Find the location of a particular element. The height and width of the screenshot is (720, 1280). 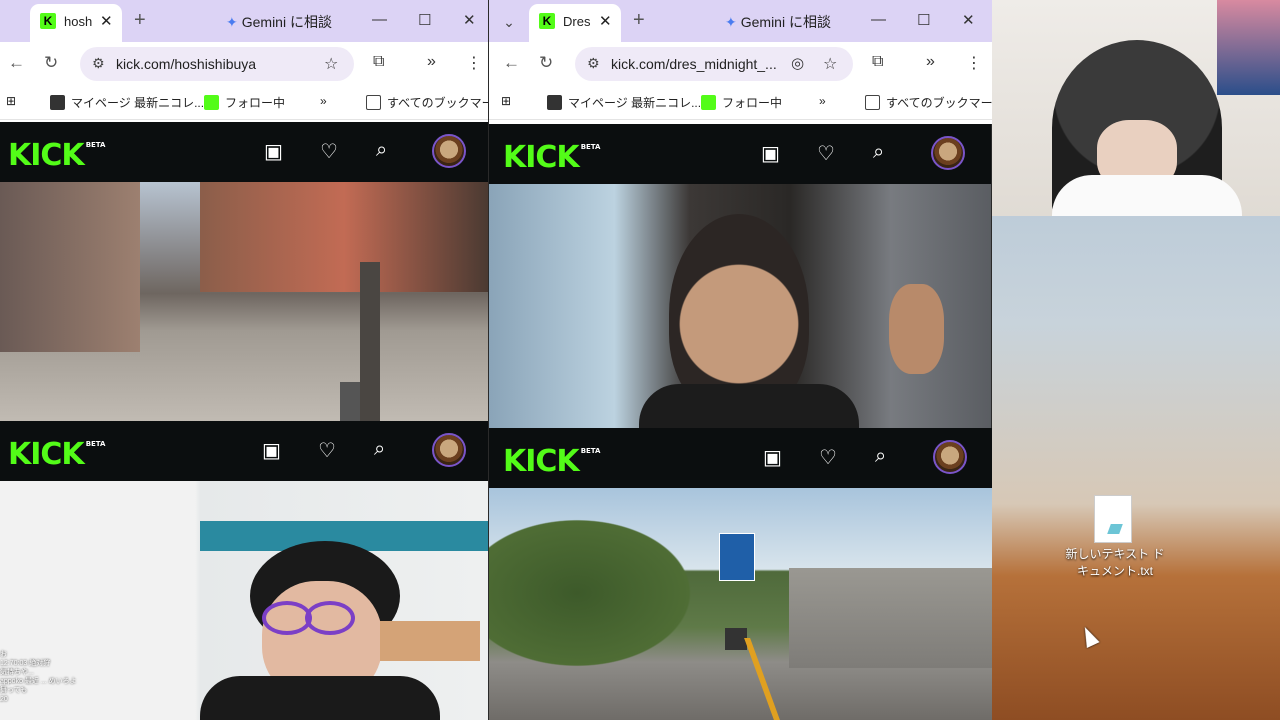

address-bar: ⚙ kick.com/dres_midnight_... ◎ ☆ is located at coordinates (714, 64).